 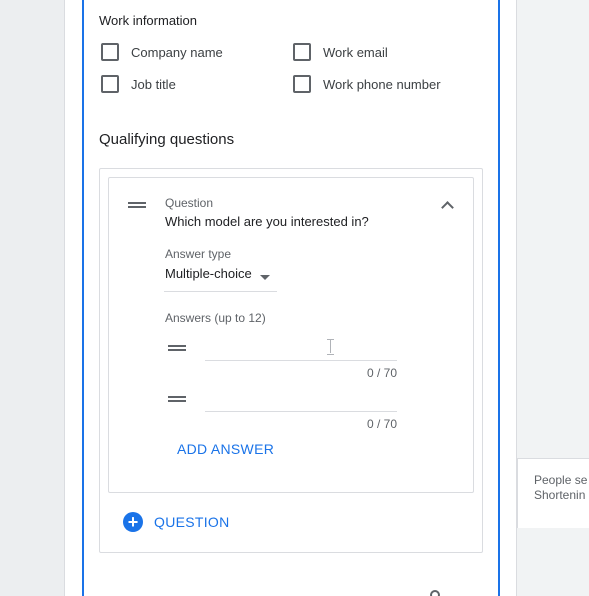 What do you see at coordinates (32, 298) in the screenshot?
I see `left-gutter` at bounding box center [32, 298].